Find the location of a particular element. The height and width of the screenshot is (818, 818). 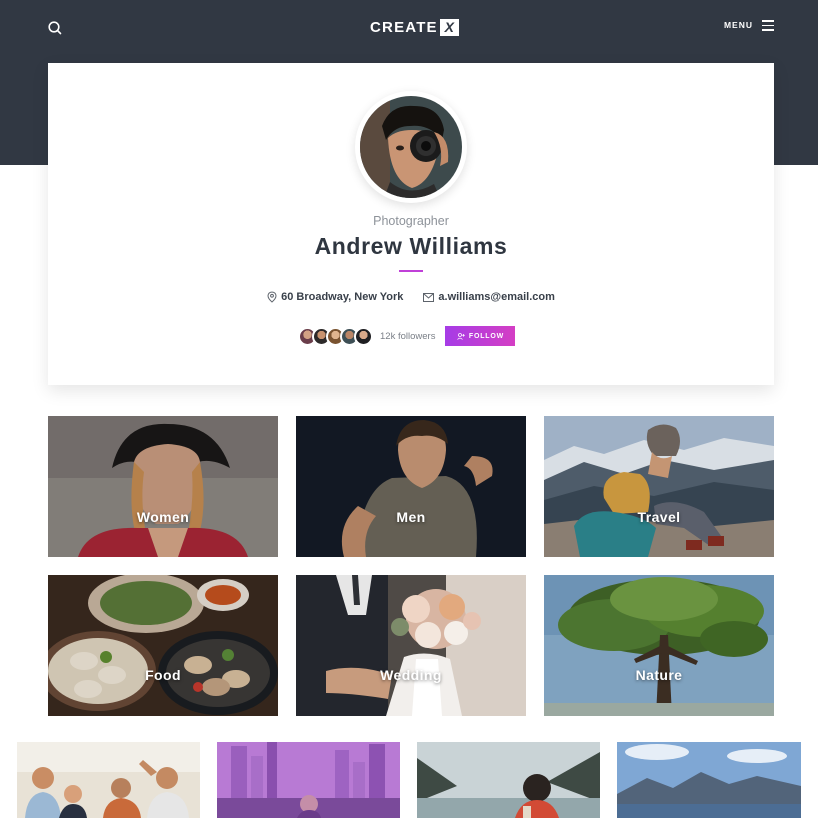

category-label: Food is located at coordinates (163, 675).